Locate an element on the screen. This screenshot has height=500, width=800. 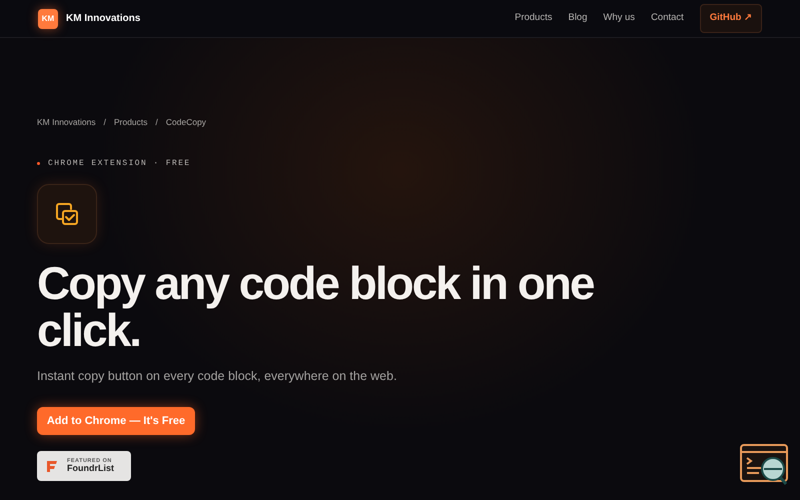
eyebrow-text: CHROME EXTENSION · FREE is located at coordinates (119, 164).